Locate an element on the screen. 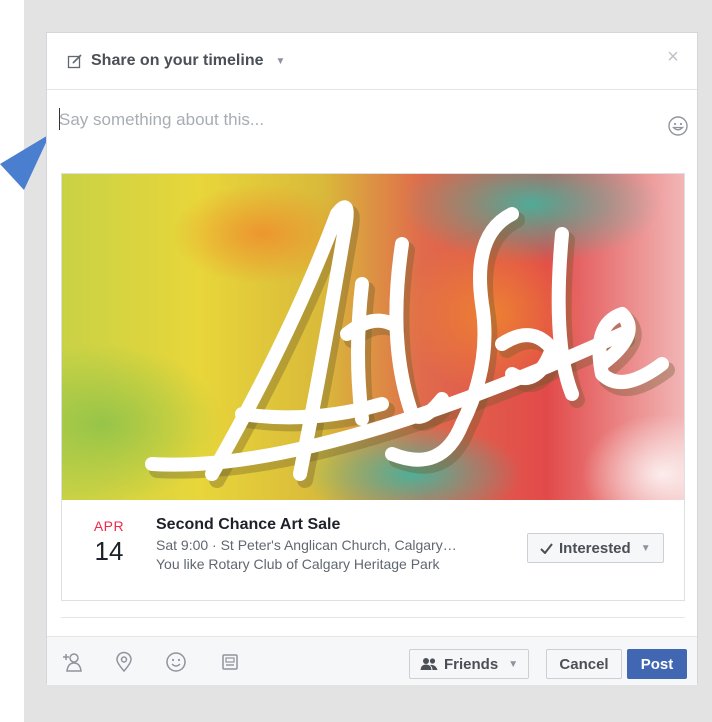 The height and width of the screenshot is (722, 712). divider is located at coordinates (373, 617).